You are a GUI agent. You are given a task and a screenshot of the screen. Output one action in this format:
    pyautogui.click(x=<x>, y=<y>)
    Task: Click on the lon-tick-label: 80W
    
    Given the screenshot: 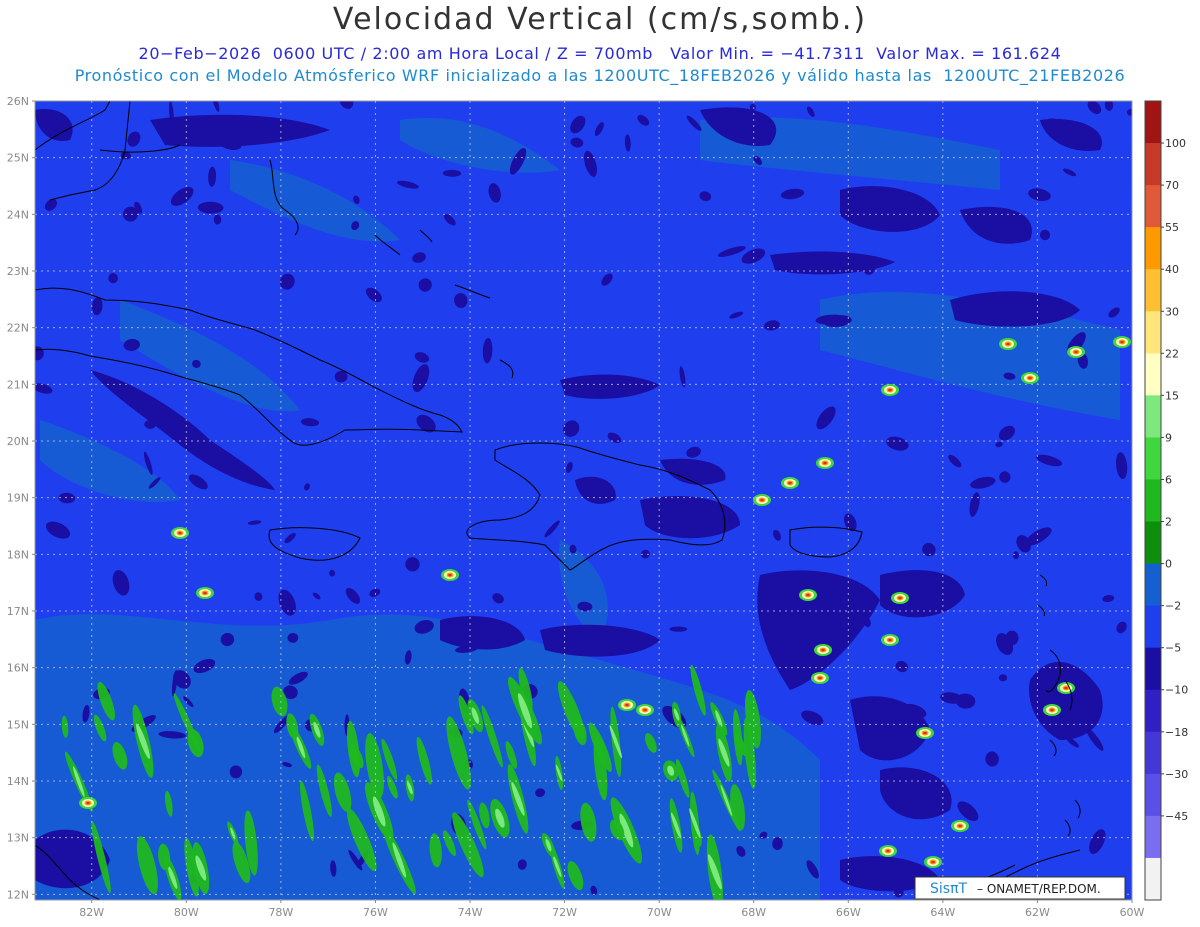 What is the action you would take?
    pyautogui.click(x=186, y=912)
    